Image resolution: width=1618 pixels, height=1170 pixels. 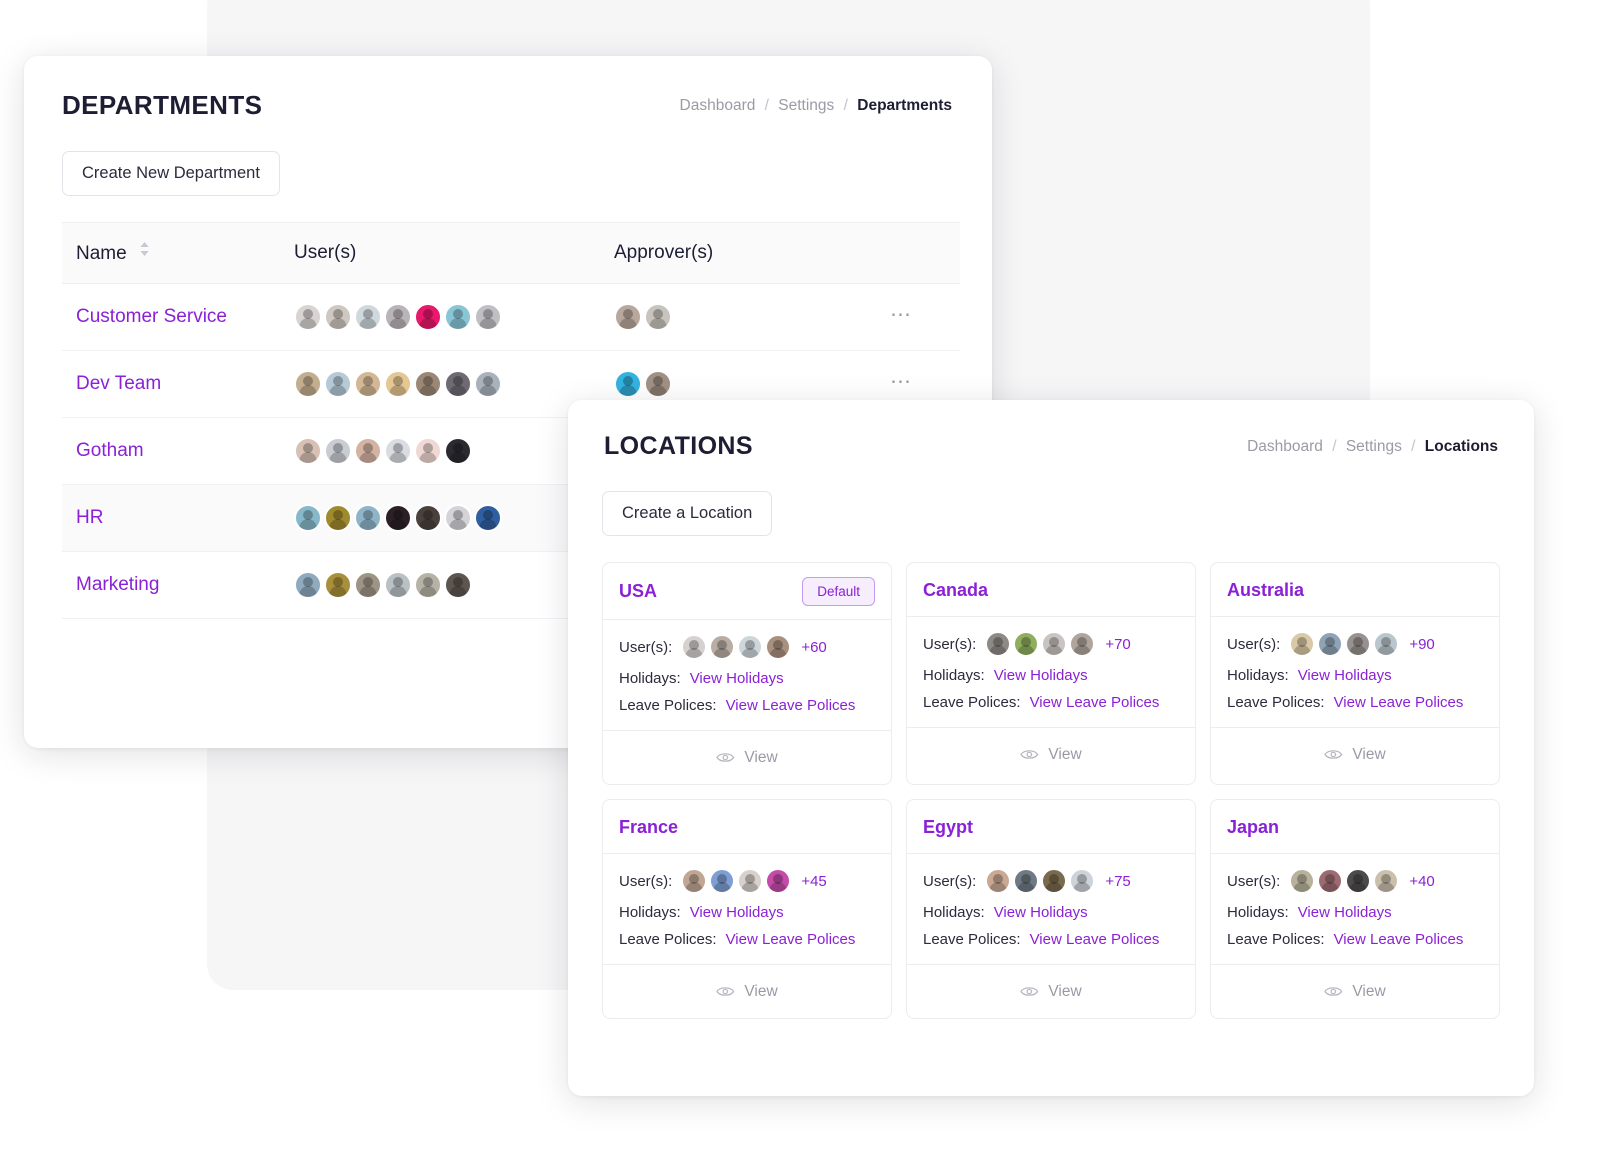 I want to click on create-a-location-button: Create a Location, so click(x=687, y=513).